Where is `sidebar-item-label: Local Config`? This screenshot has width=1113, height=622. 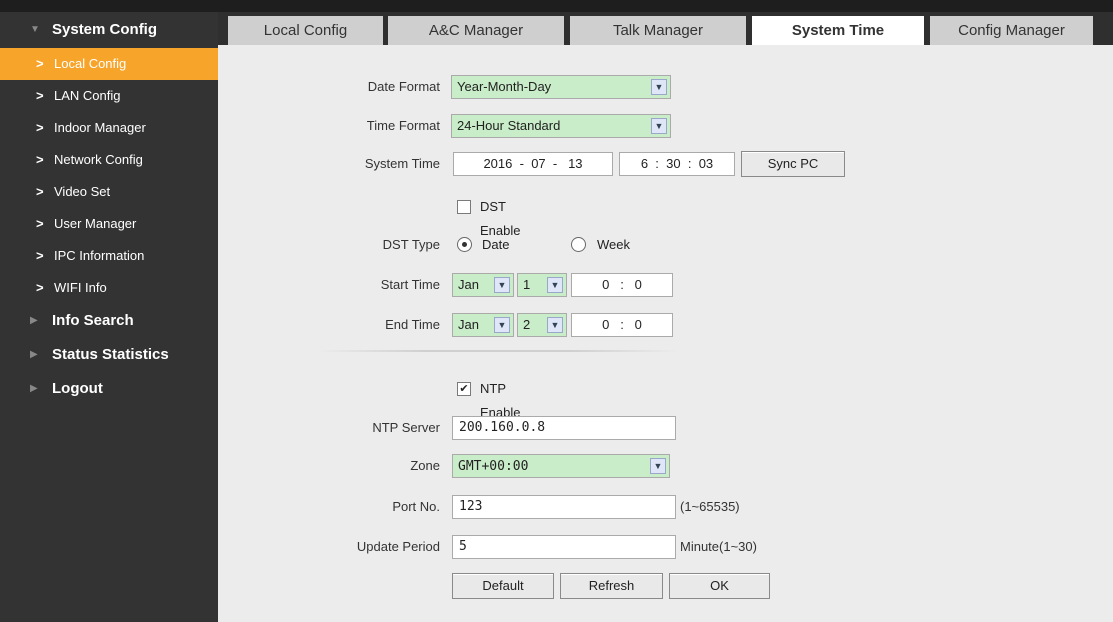
sidebar-item-label: Local Config is located at coordinates (90, 63).